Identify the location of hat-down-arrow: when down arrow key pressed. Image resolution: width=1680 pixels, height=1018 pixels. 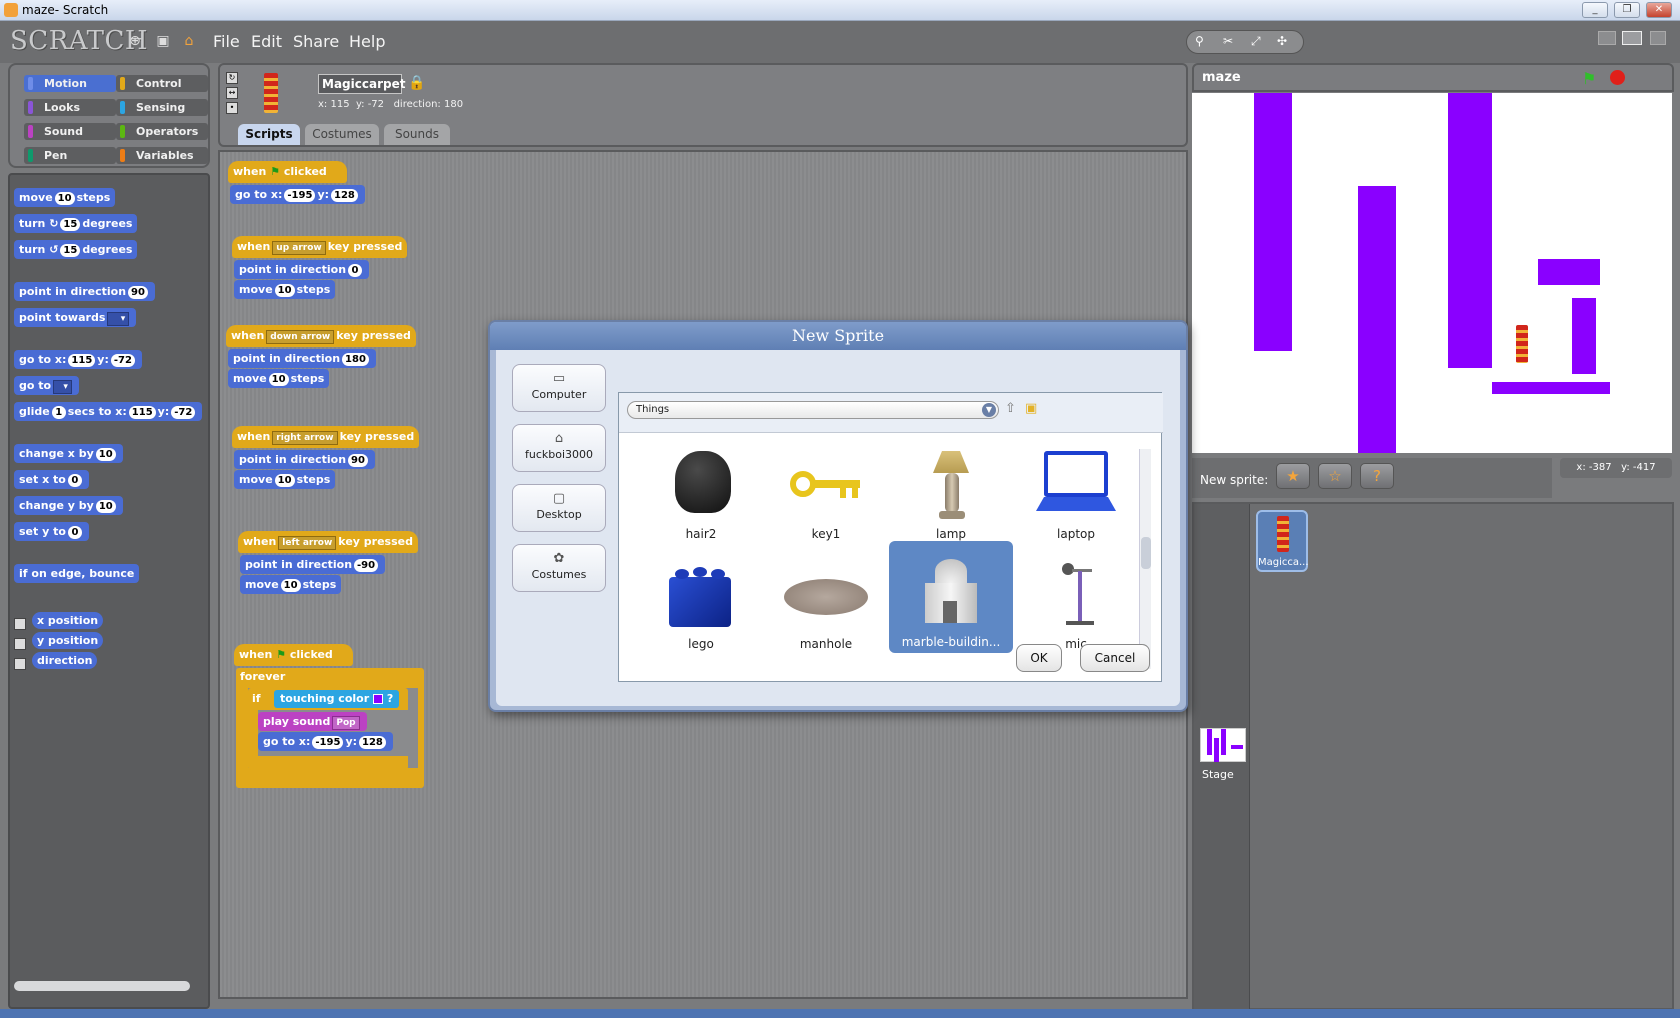
(321, 336).